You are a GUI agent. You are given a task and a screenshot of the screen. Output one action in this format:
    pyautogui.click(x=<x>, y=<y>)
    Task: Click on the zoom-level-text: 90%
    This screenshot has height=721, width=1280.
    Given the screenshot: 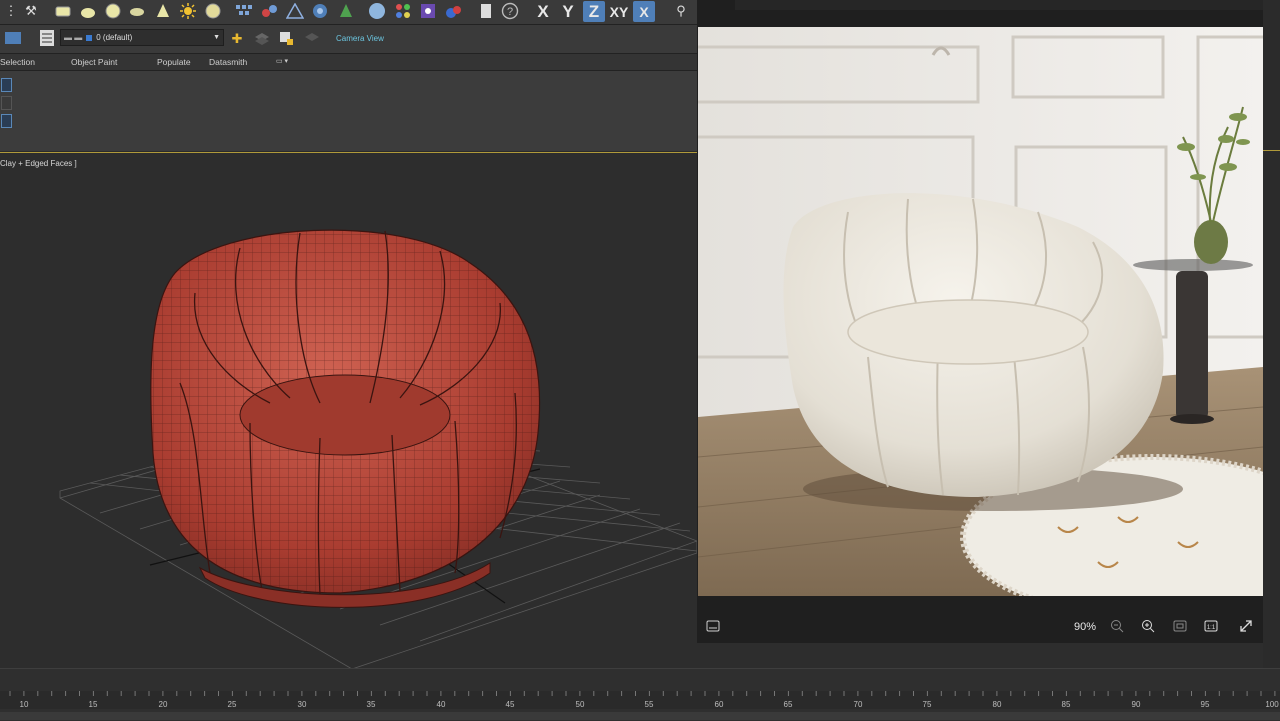 What is the action you would take?
    pyautogui.click(x=1085, y=627)
    